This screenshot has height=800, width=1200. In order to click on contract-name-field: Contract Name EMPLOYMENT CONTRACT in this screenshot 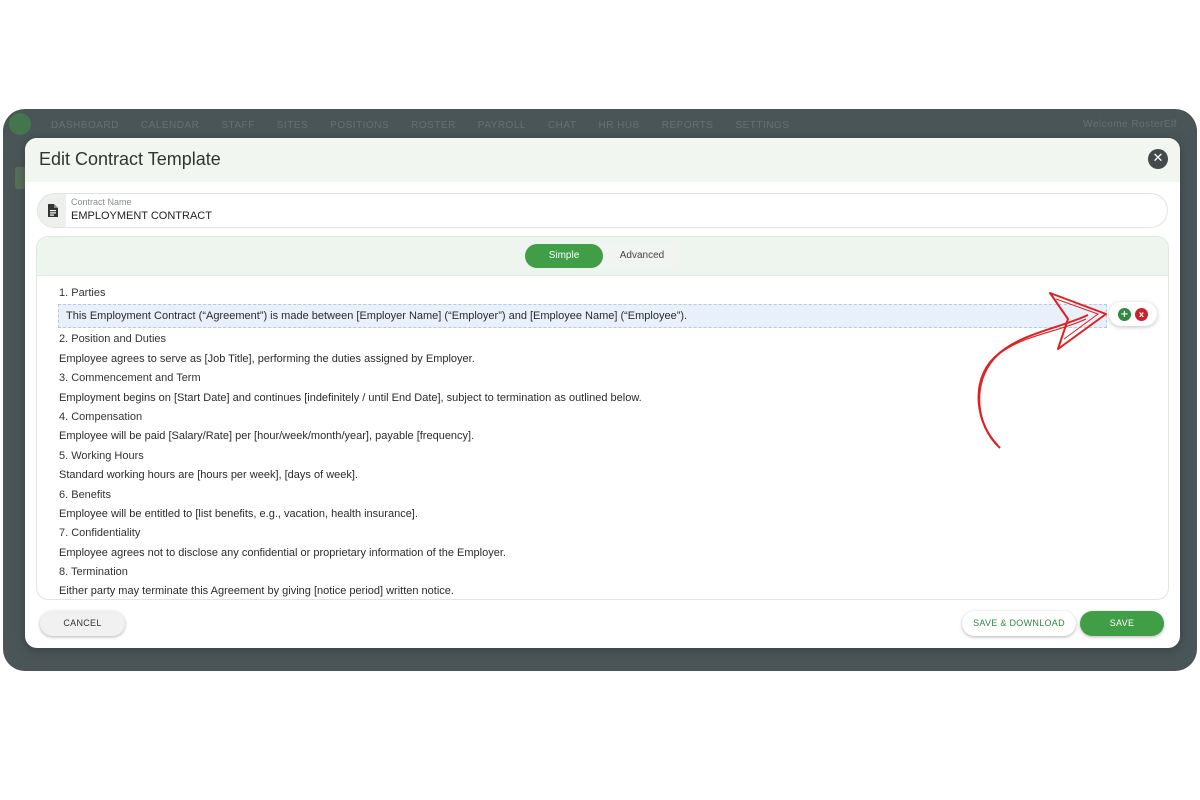, I will do `click(602, 210)`.